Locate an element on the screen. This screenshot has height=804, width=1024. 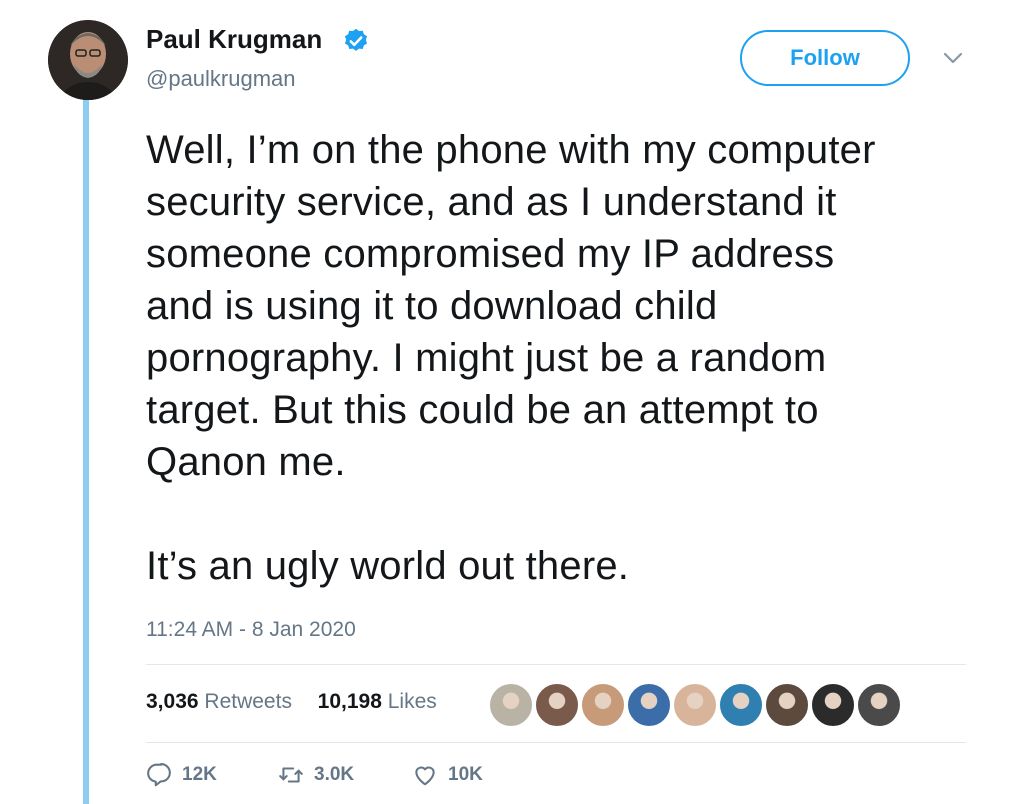
retweets-stat: 3,036 Retweets is located at coordinates (222, 701).